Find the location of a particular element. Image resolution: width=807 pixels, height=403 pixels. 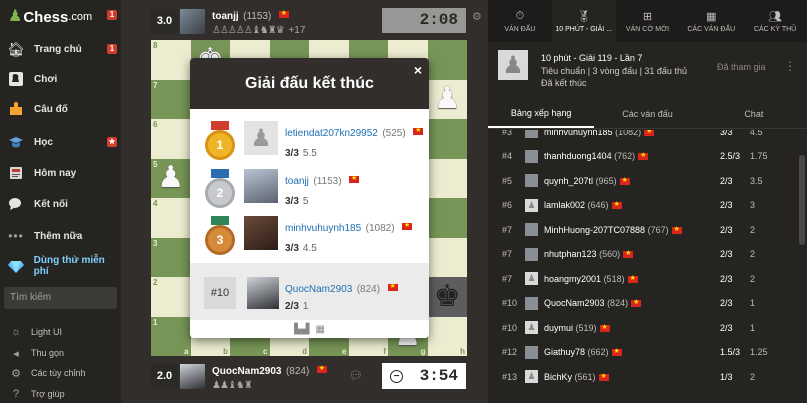

tab-games: ▦ CÁC VÁN ĐẤU is located at coordinates (711, 21).